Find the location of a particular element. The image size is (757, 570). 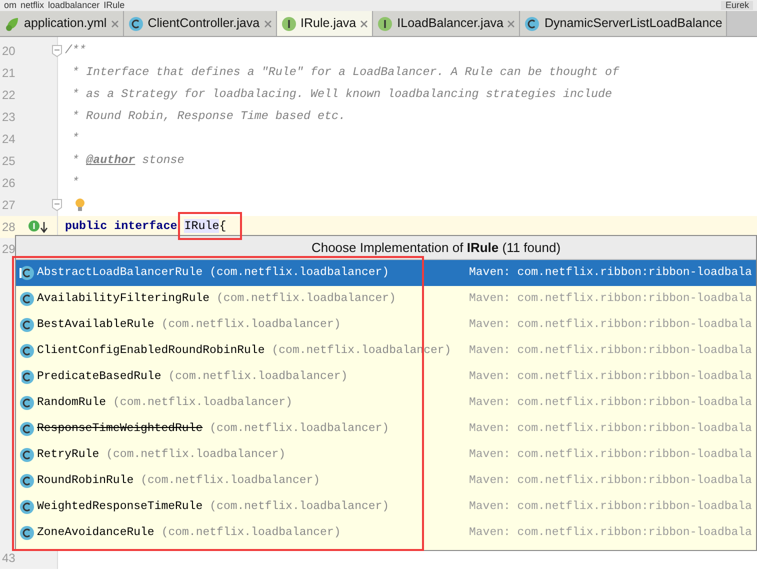

class-name: BestAvailableRule is located at coordinates (95, 325).